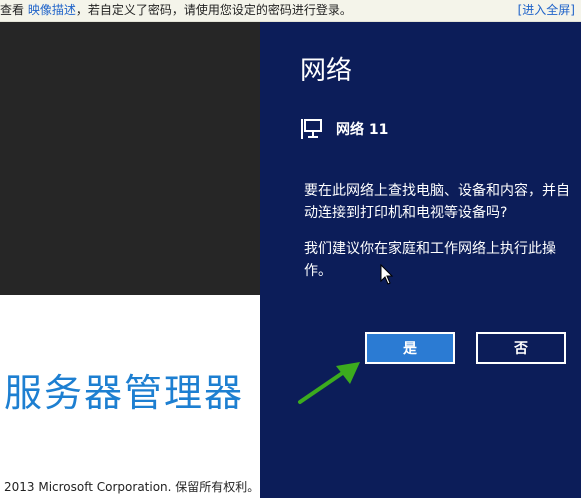 This screenshot has height=498, width=581. What do you see at coordinates (362, 130) in the screenshot?
I see `network-name: 网络 11` at bounding box center [362, 130].